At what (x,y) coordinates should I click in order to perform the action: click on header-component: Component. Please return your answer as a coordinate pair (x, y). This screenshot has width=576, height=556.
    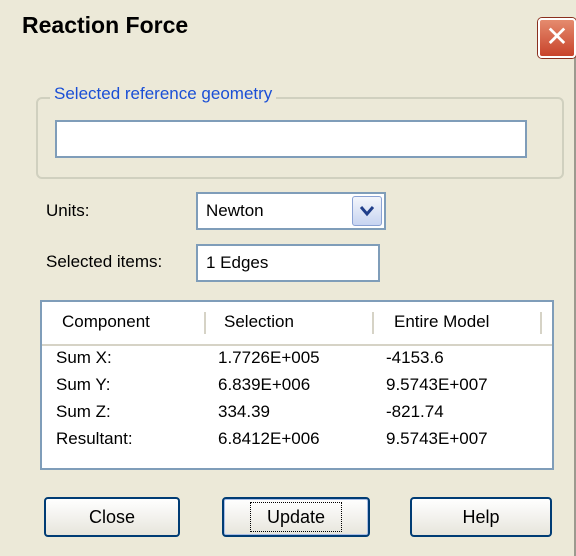
    Looking at the image, I should click on (106, 322).